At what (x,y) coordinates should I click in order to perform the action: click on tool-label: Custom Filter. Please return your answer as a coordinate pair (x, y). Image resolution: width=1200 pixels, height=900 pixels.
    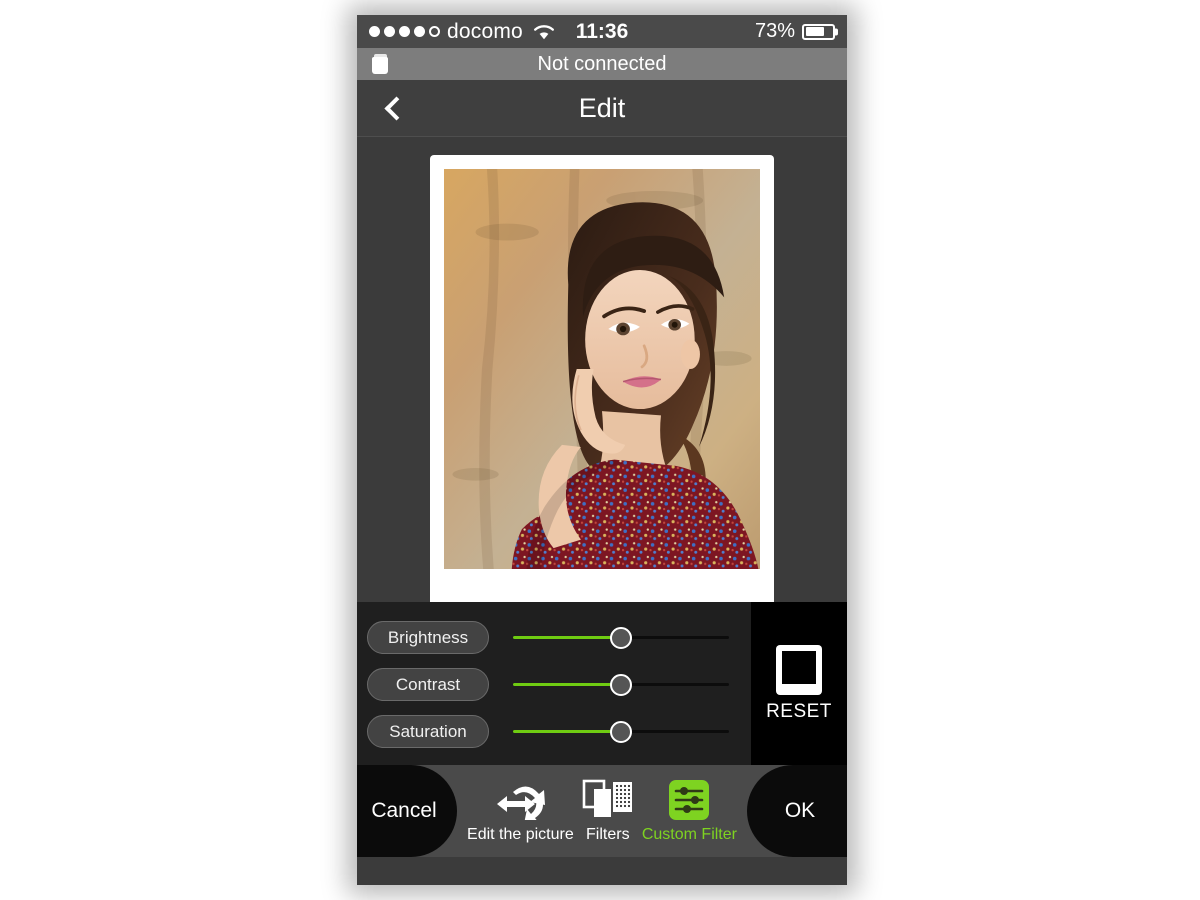
    Looking at the image, I should click on (689, 834).